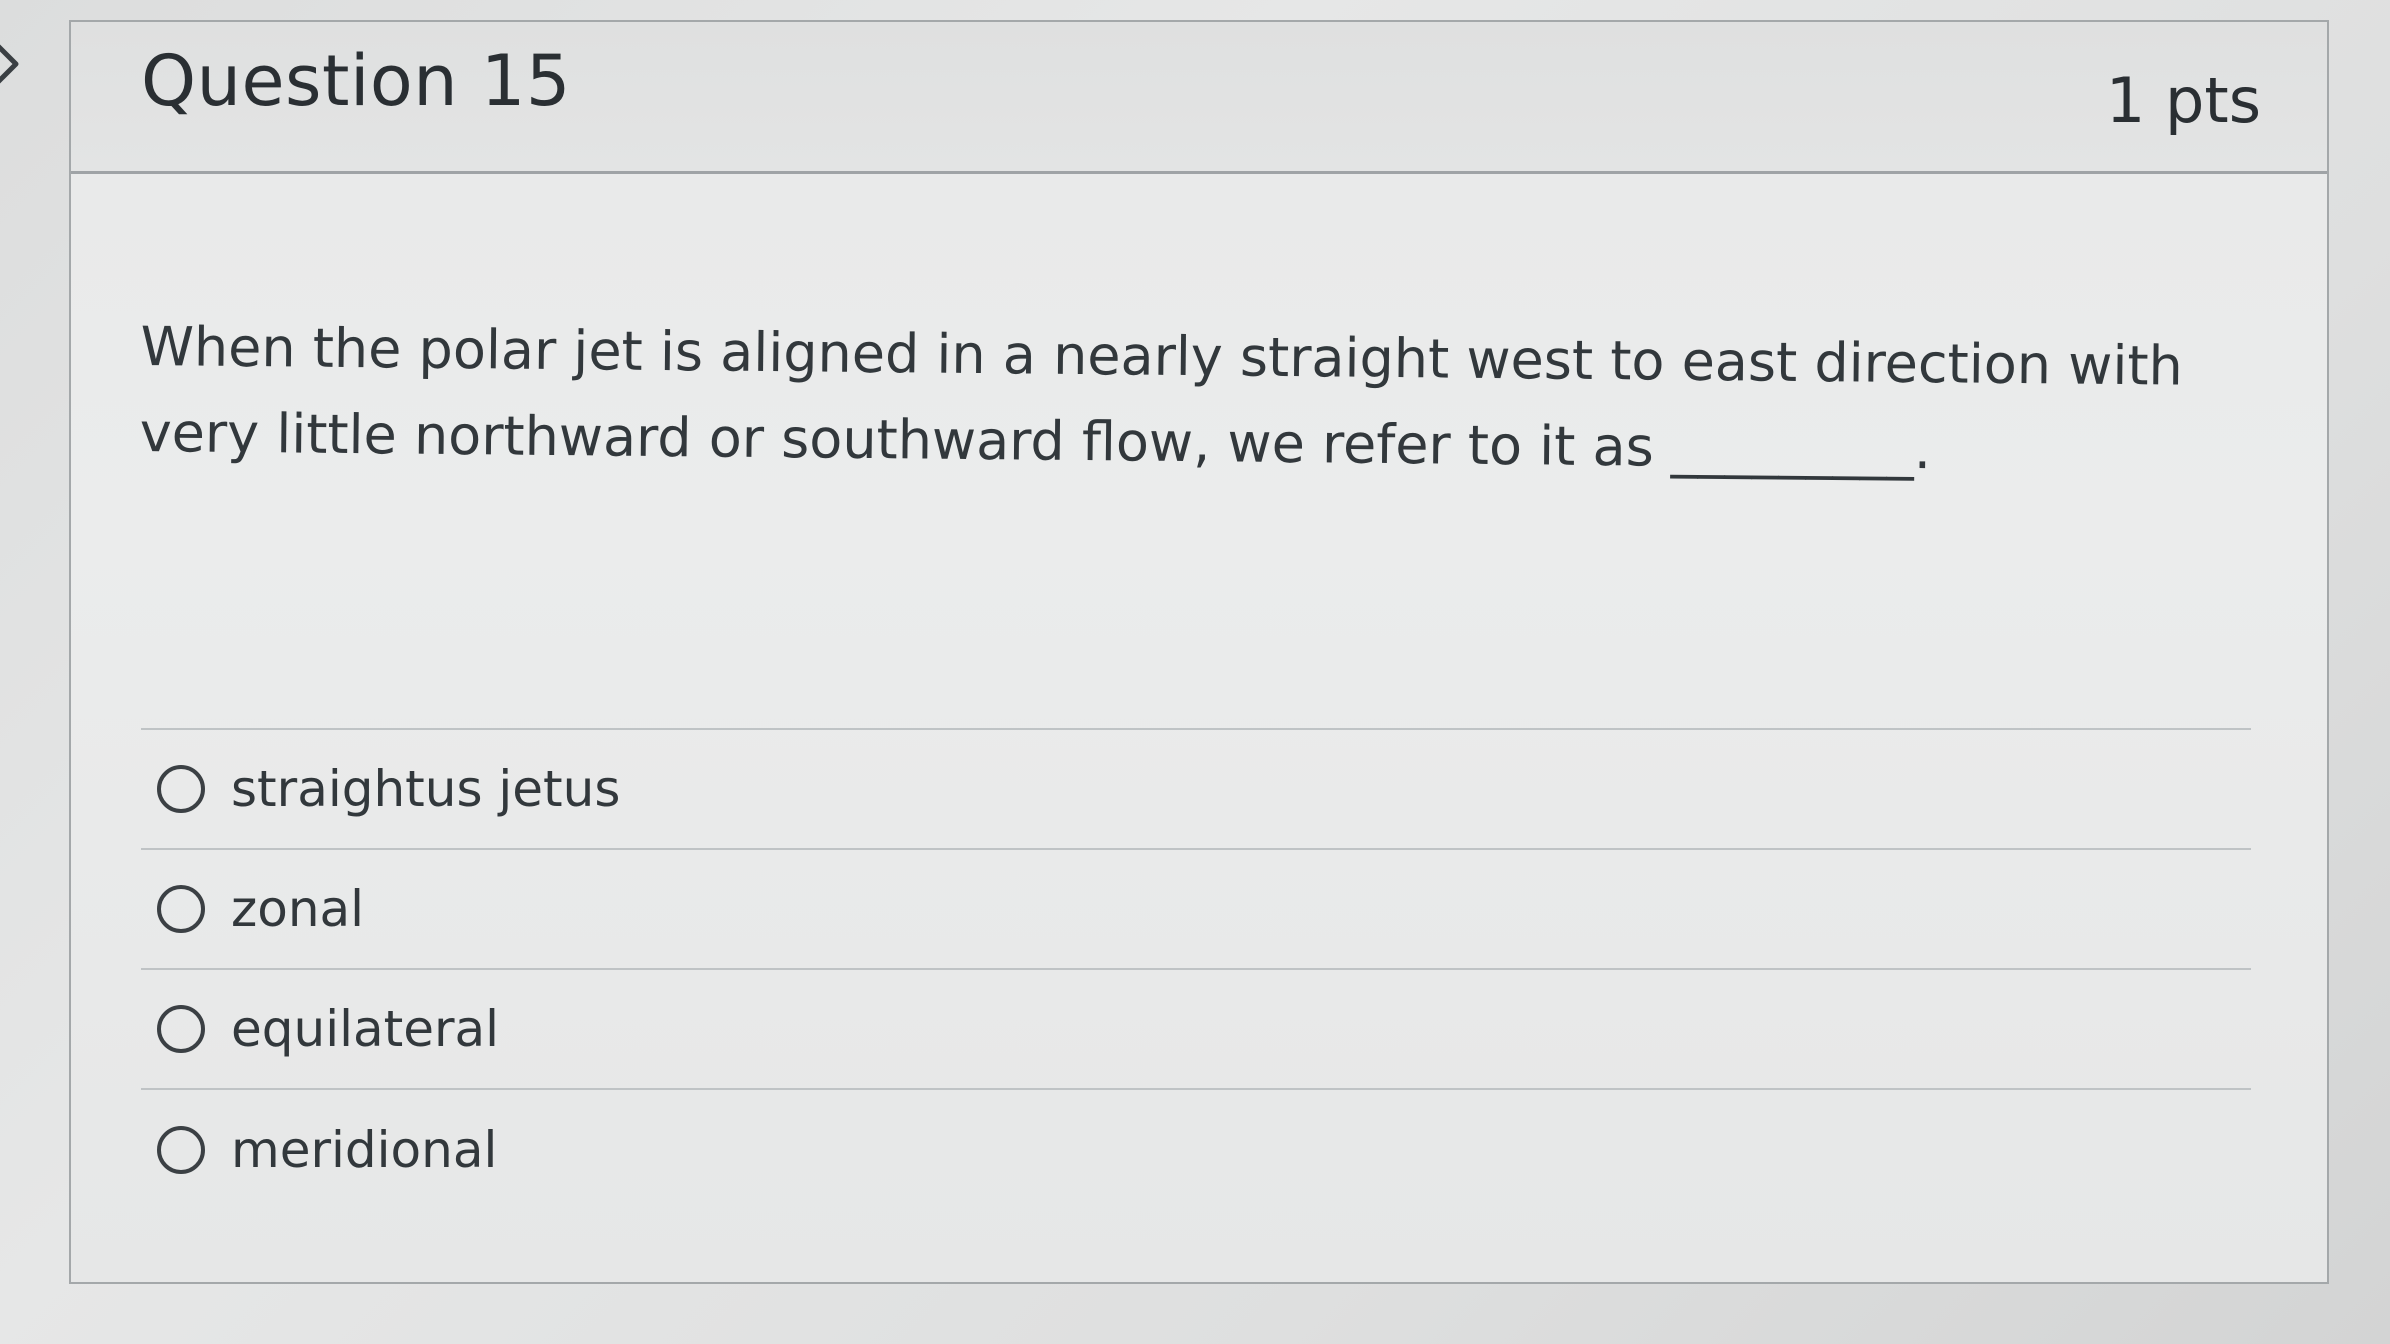 The image size is (2390, 1344). What do you see at coordinates (298, 909) in the screenshot?
I see `answer-label: zonal` at bounding box center [298, 909].